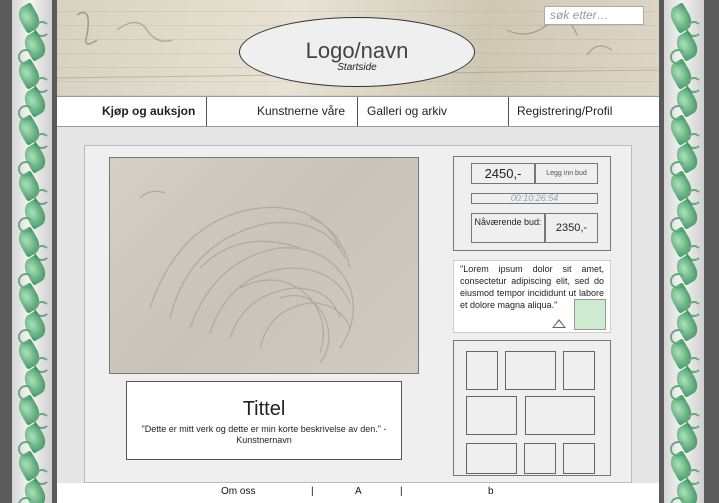 The image size is (719, 503). I want to click on countdown-timer: 00:10:26:54, so click(534, 198).